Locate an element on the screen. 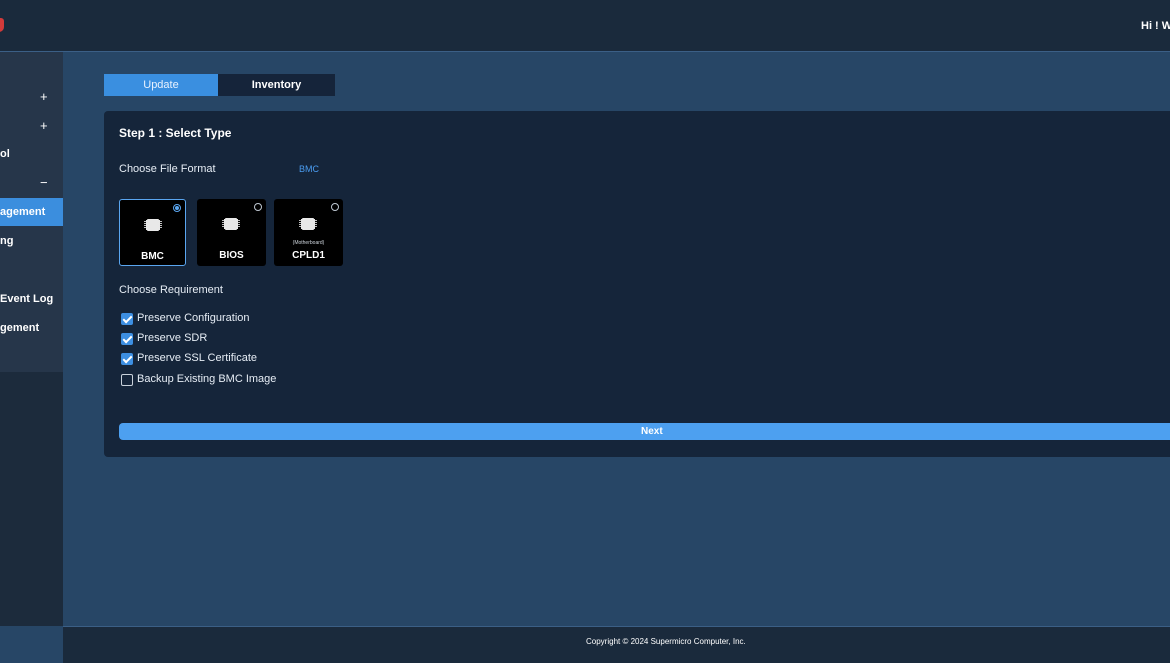 The width and height of the screenshot is (1170, 663). file-format-value: BMC is located at coordinates (309, 169).